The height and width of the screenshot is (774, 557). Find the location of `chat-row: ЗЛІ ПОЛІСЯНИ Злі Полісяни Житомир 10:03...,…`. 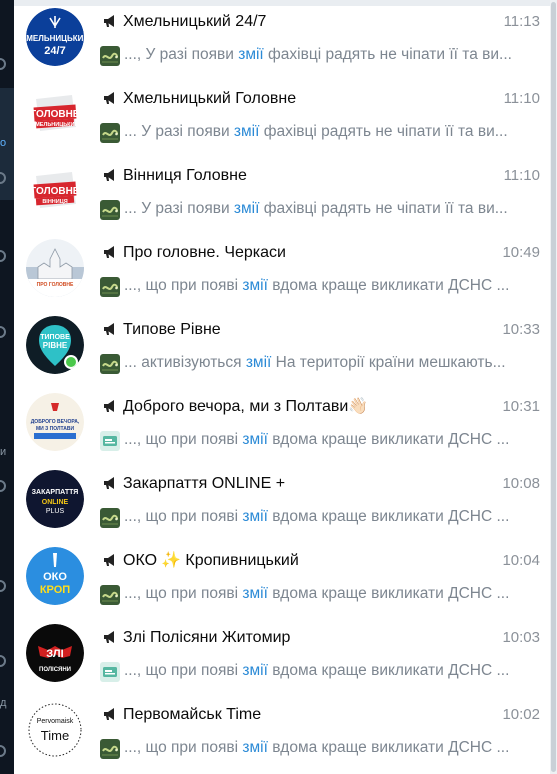

chat-row: ЗЛІ ПОЛІСЯНИ Злі Полісяни Житомир 10:03...,… is located at coordinates (282, 654).